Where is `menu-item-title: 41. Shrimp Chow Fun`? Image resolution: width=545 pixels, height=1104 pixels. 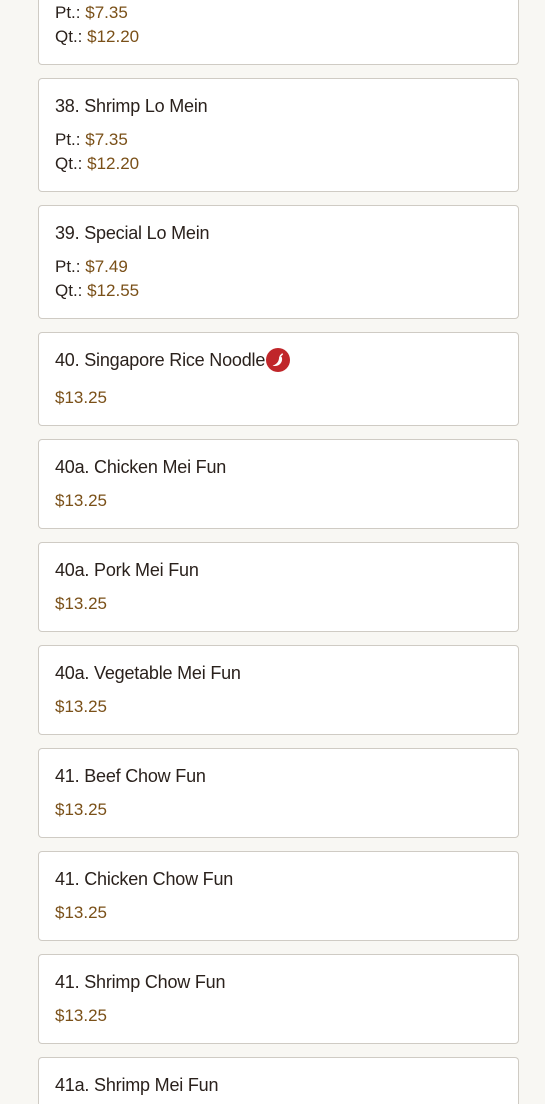
menu-item-title: 41. Shrimp Chow Fun is located at coordinates (140, 982).